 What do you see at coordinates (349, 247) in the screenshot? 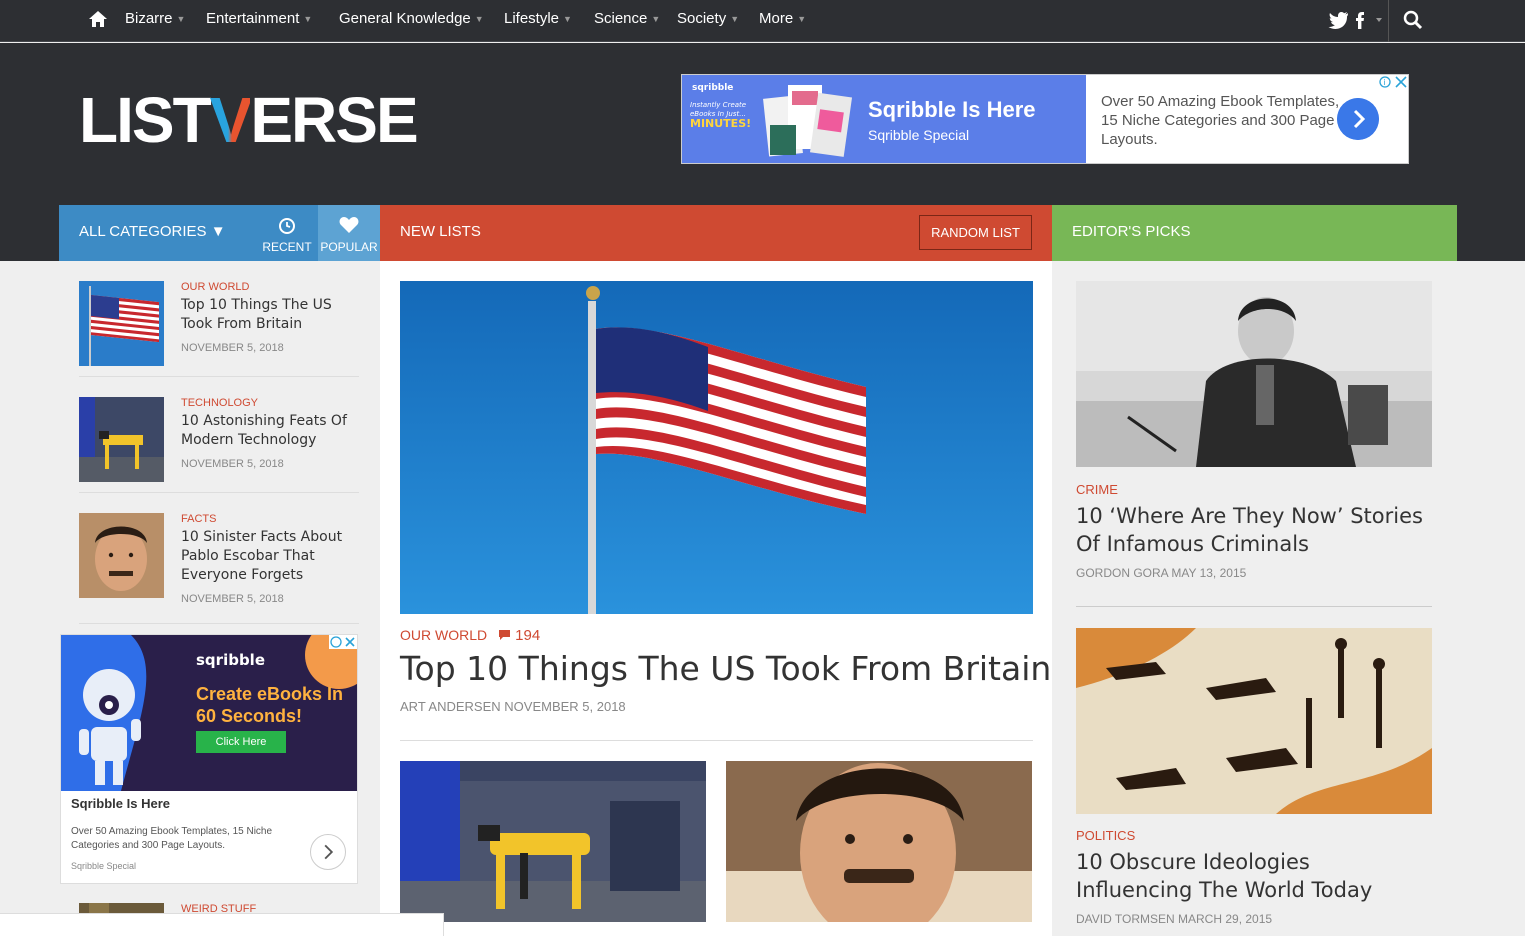
I see `tab-popular: POPULAR` at bounding box center [349, 247].